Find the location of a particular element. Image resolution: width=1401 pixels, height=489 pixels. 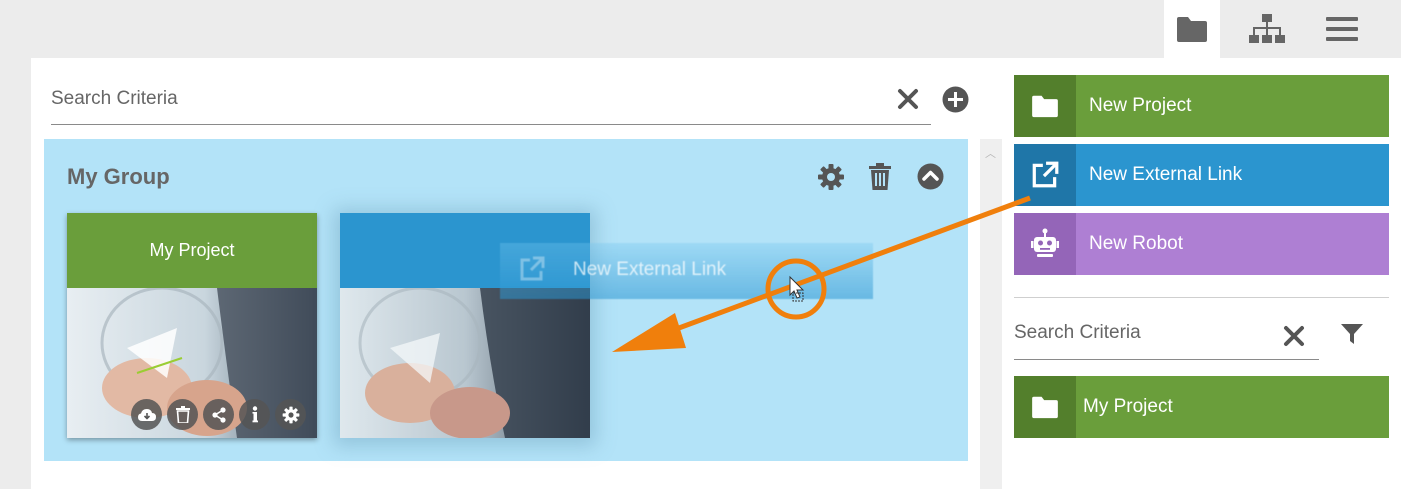

drag-ghost-label: New External Link is located at coordinates (650, 269).